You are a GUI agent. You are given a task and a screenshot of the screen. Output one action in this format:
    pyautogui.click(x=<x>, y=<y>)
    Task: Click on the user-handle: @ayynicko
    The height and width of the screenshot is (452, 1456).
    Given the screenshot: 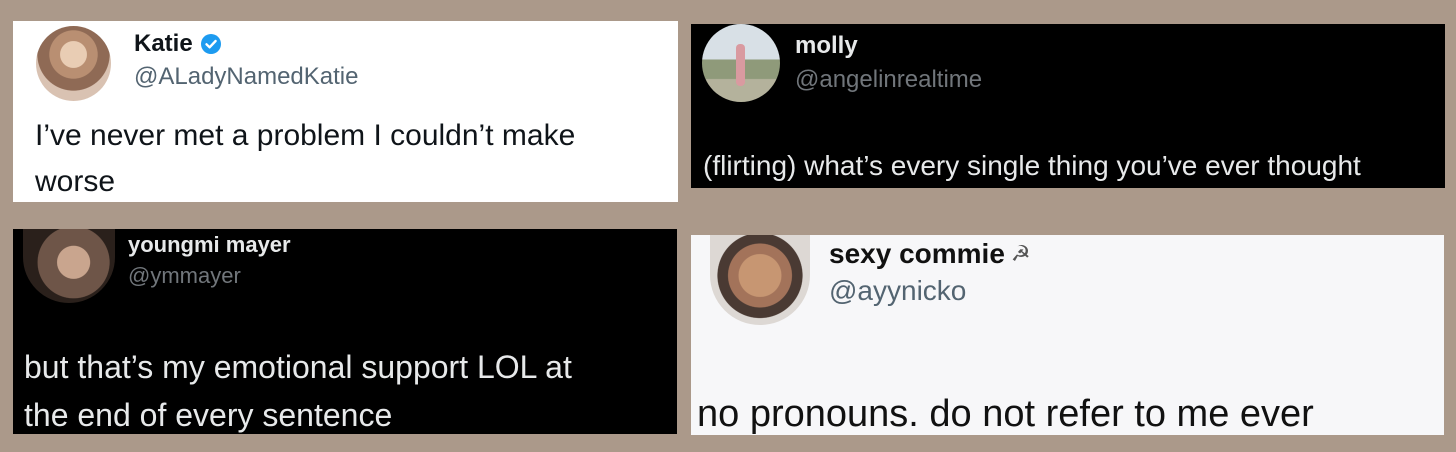 What is the action you would take?
    pyautogui.click(x=897, y=291)
    